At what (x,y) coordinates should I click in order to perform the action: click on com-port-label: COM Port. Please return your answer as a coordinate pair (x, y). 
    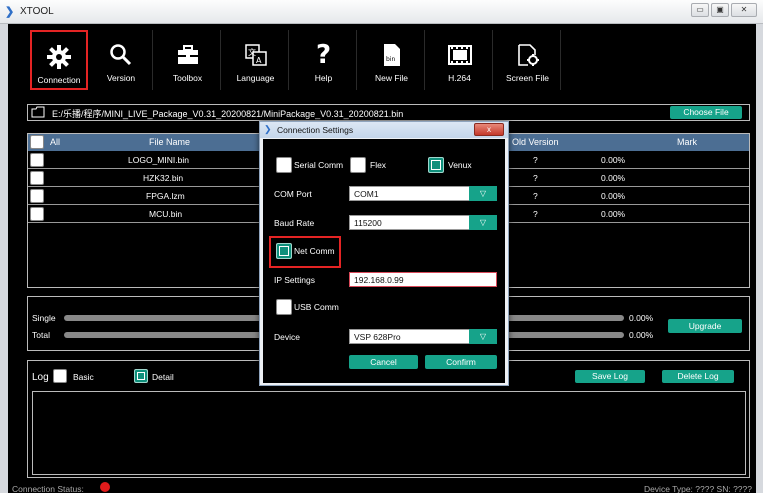
    Looking at the image, I should click on (293, 194).